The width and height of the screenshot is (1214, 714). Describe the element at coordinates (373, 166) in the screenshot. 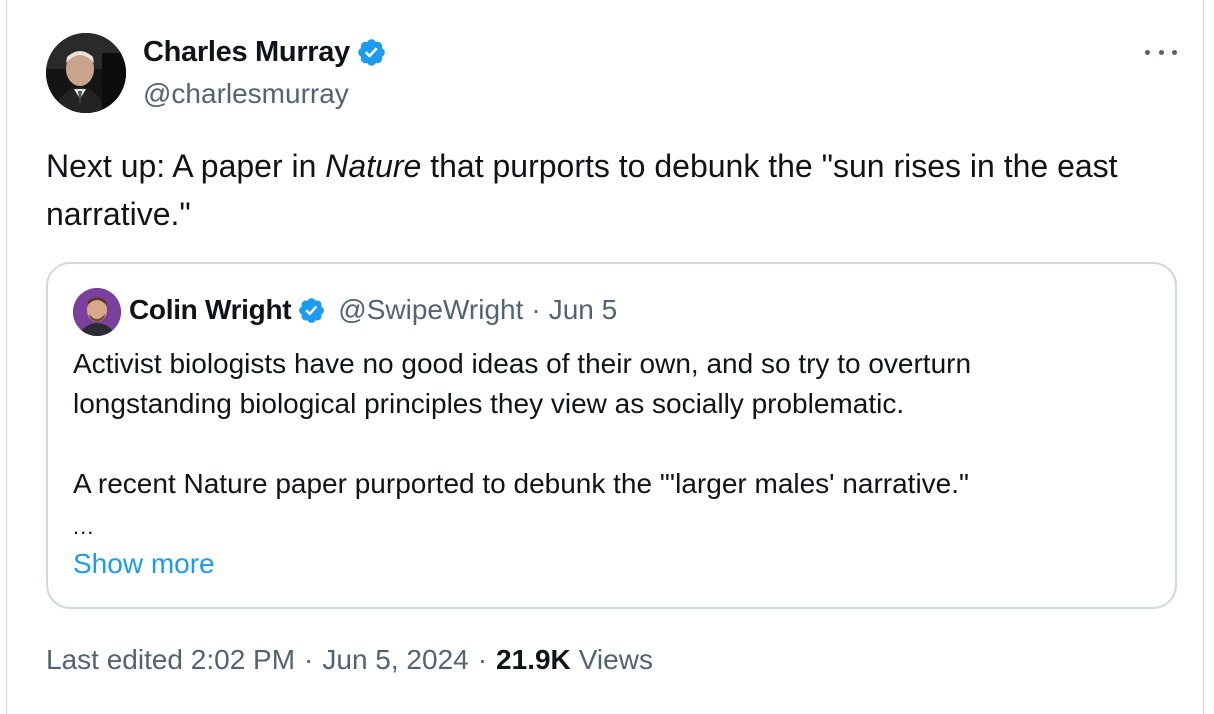

I see `tweet-text-italic: Nature` at that location.